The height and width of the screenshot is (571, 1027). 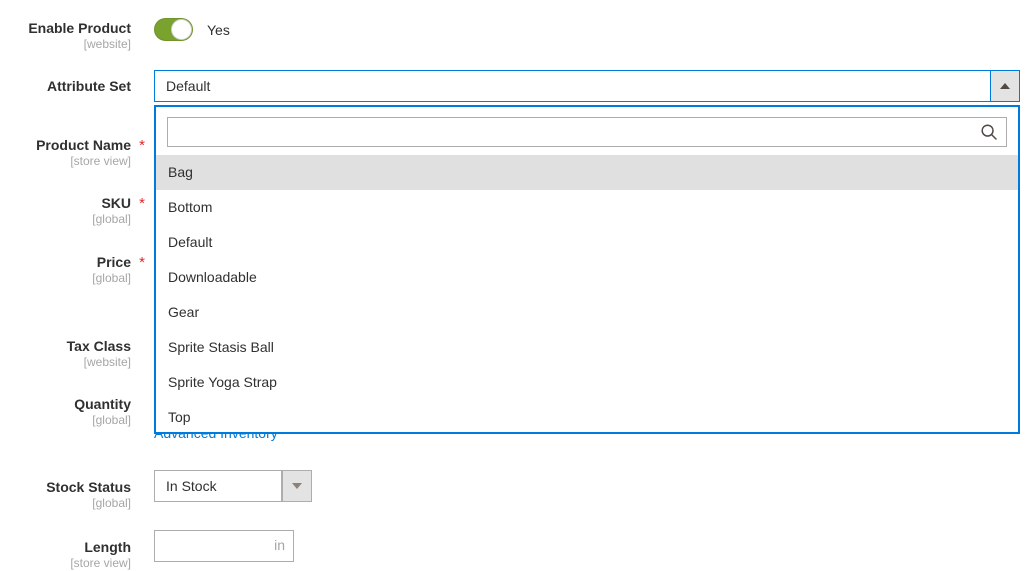 What do you see at coordinates (72, 211) in the screenshot?
I see `sku-label-col: SKU * [global]` at bounding box center [72, 211].